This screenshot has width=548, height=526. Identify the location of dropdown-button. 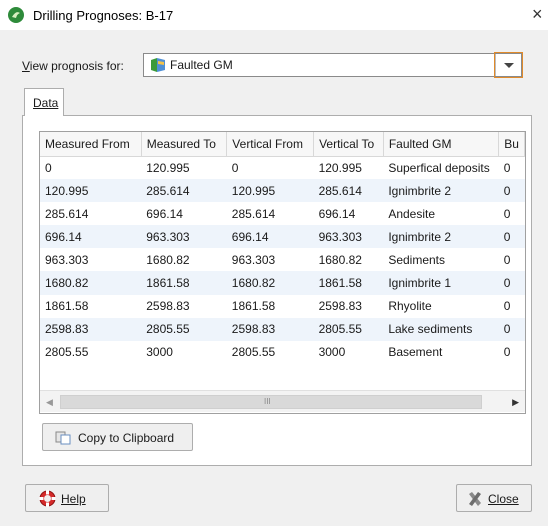
(508, 65).